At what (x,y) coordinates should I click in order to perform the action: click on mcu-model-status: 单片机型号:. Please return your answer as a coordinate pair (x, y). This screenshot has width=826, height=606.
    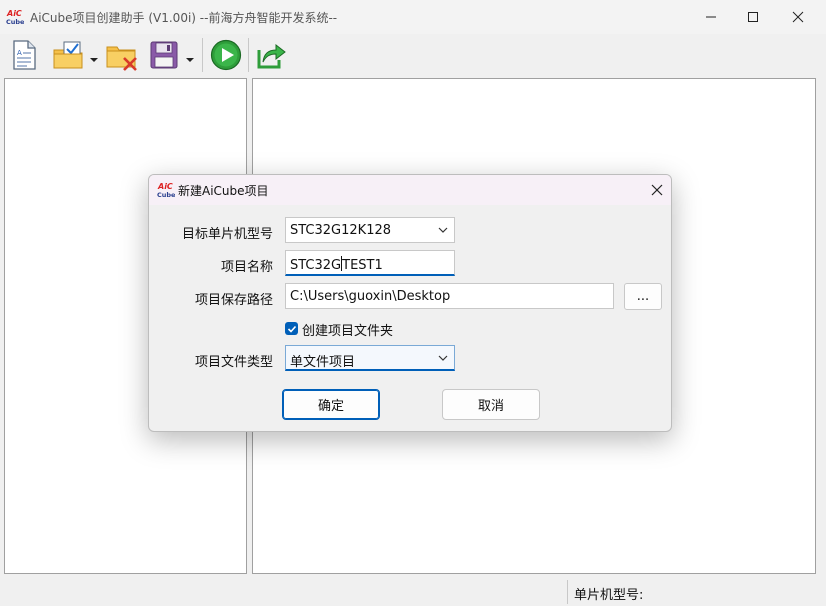
    Looking at the image, I should click on (609, 595).